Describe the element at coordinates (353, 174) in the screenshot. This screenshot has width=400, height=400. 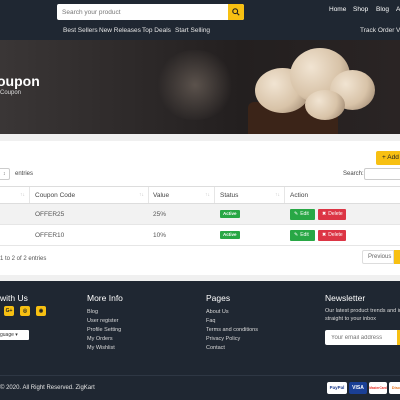
I see `table-search-label: Search:` at that location.